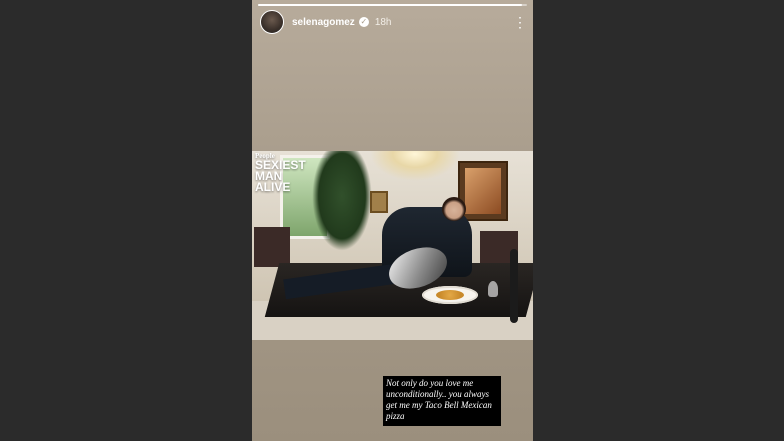 The height and width of the screenshot is (441, 784). What do you see at coordinates (415, 166) in the screenshot?
I see `chandelier` at bounding box center [415, 166].